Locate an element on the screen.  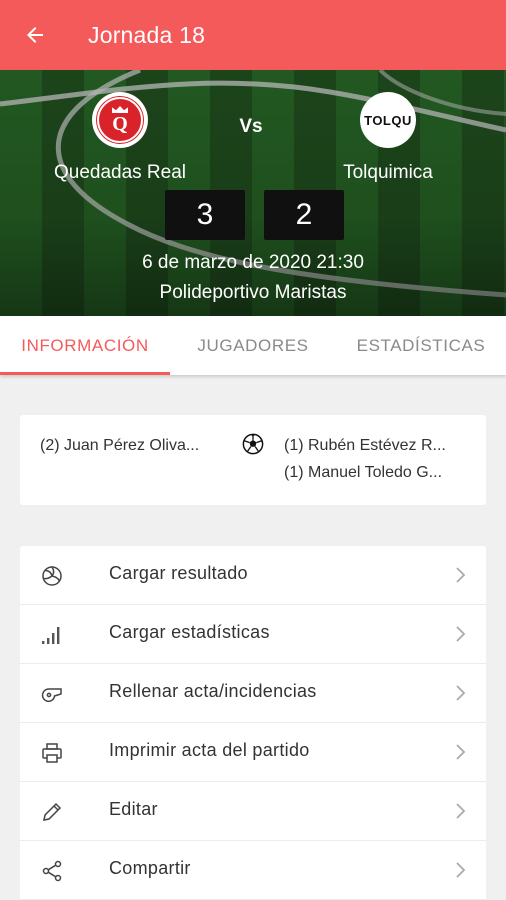
soccer-ball-icon is located at coordinates (253, 444).